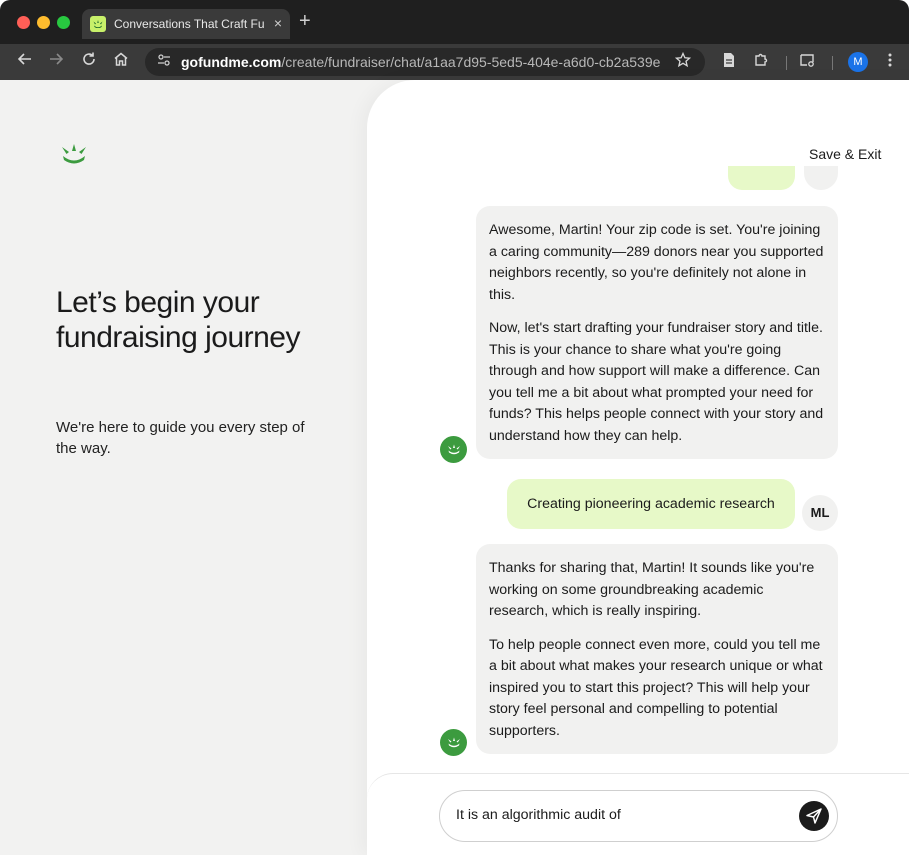 The image size is (909, 855). What do you see at coordinates (278, 23) in the screenshot?
I see `tab-close-icon: ×` at bounding box center [278, 23].